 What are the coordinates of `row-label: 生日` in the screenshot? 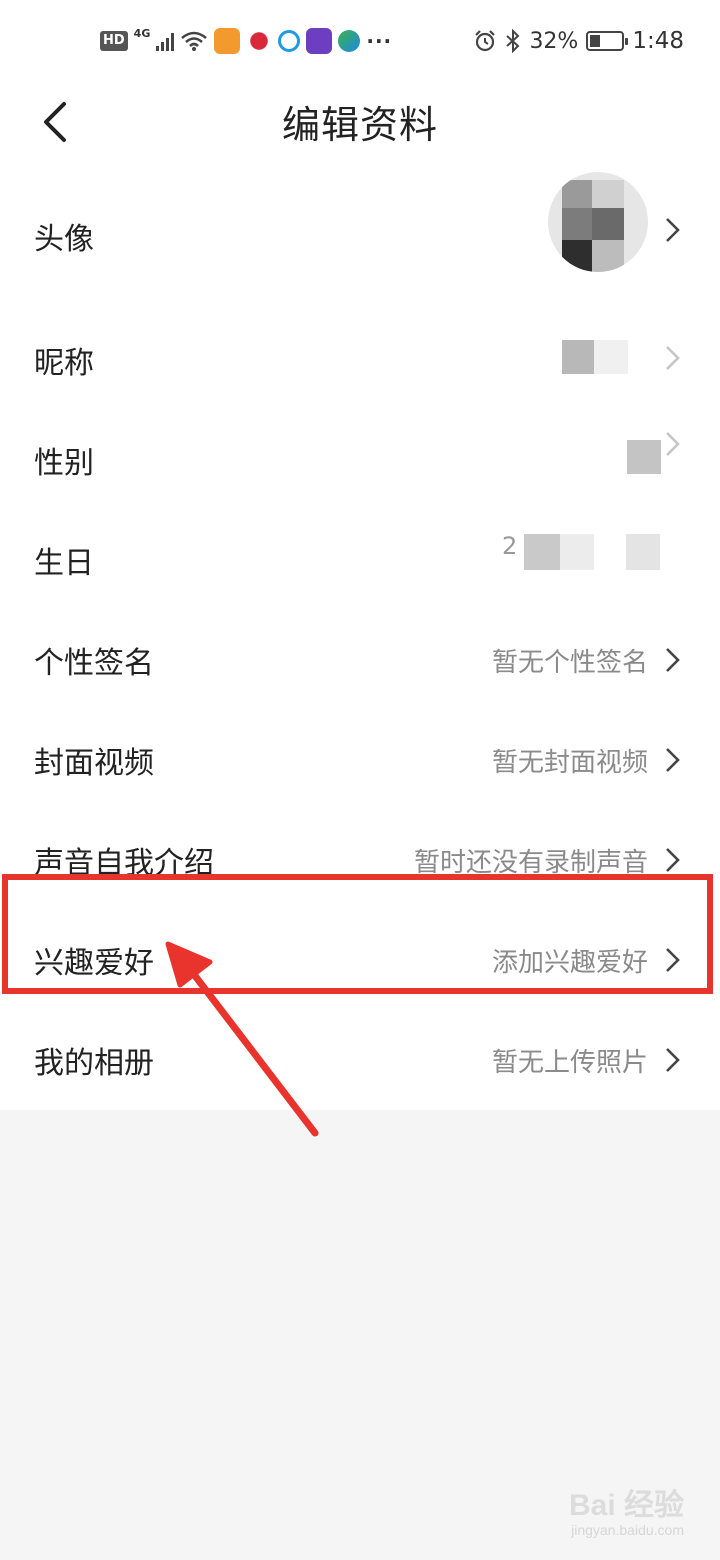 It's located at (64, 563).